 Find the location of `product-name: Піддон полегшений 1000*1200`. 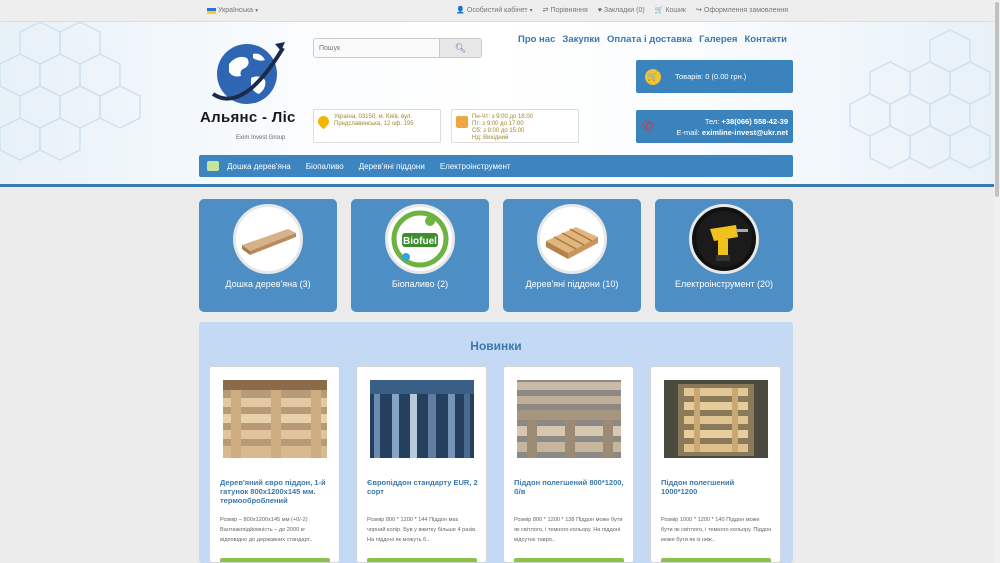

product-name: Піддон полегшений 1000*1200 is located at coordinates (716, 487).